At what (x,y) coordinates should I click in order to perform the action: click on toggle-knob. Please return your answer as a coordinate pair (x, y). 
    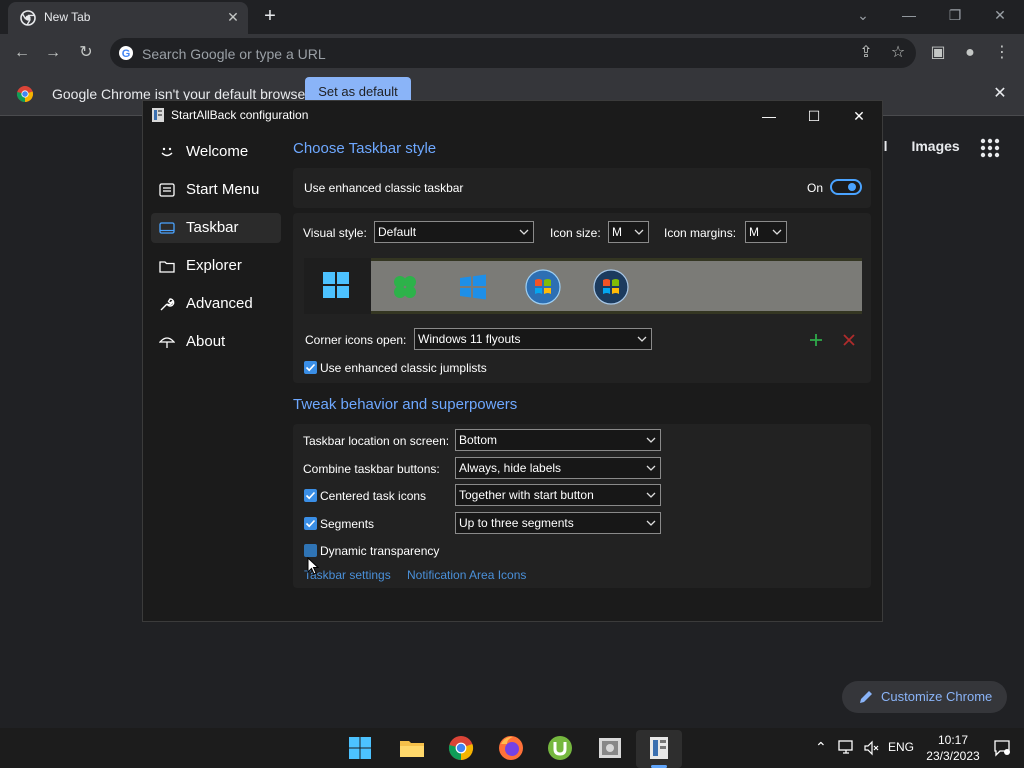
    Looking at the image, I should click on (852, 187).